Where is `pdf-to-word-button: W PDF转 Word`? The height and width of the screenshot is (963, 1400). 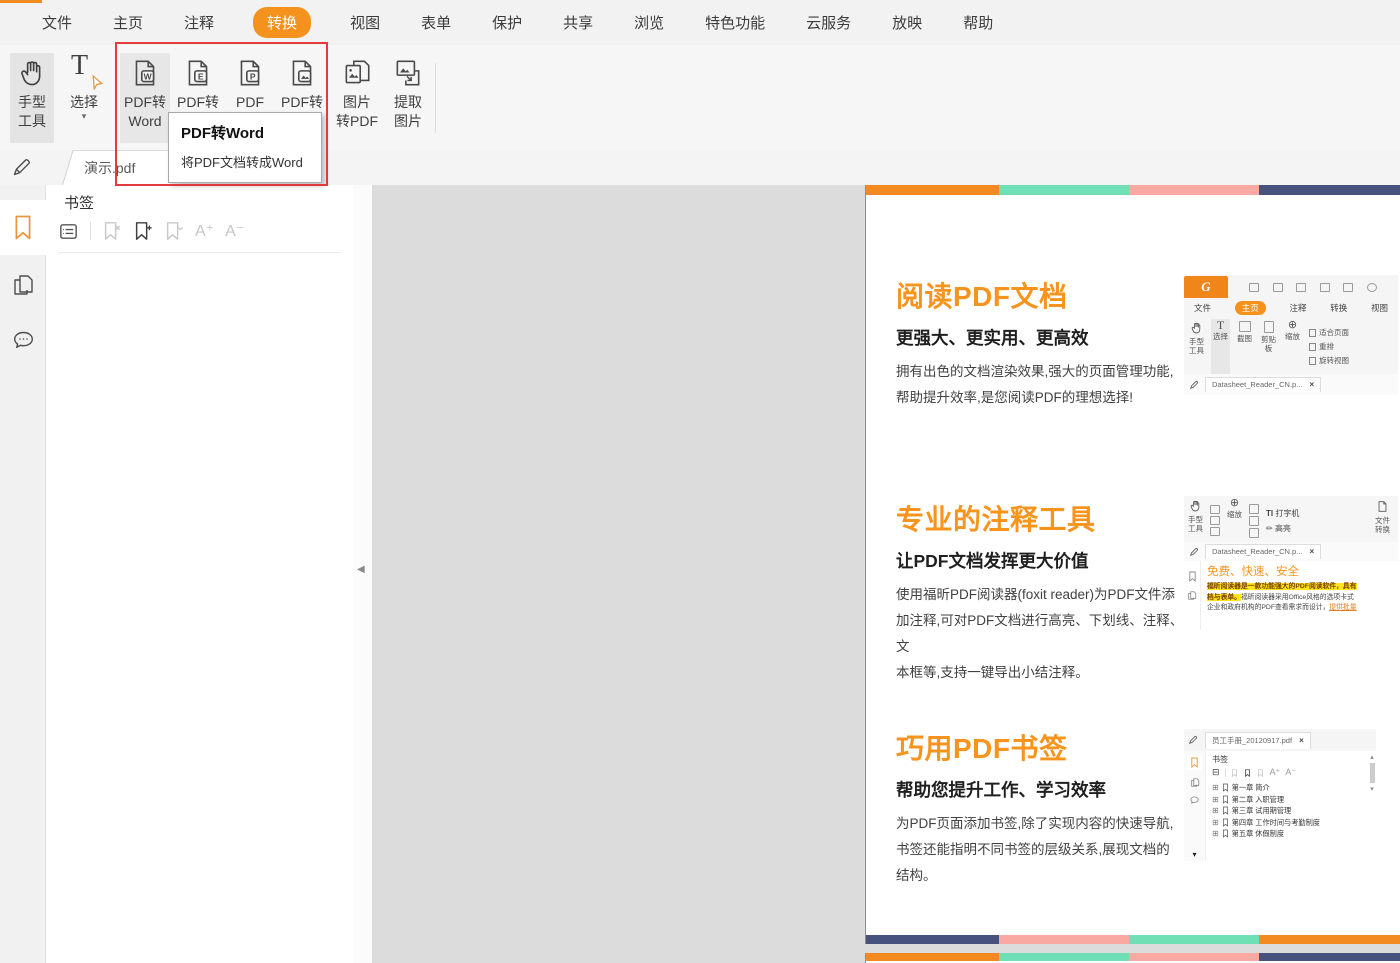
pdf-to-word-button: W PDF转 Word is located at coordinates (145, 98).